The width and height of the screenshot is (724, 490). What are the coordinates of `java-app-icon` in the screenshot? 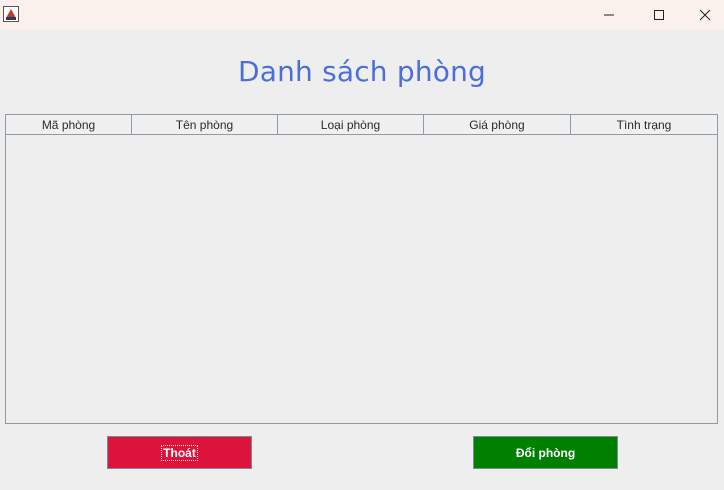 It's located at (11, 14).